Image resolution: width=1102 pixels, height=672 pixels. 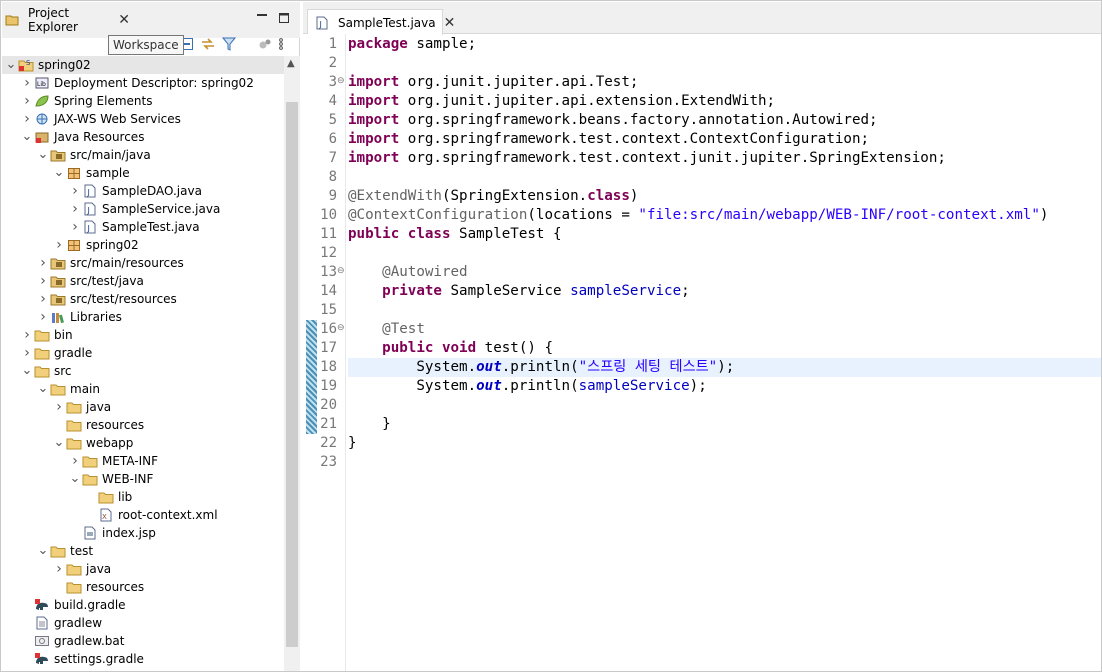 What do you see at coordinates (143, 173) in the screenshot?
I see `tree-item: ⌄ sample` at bounding box center [143, 173].